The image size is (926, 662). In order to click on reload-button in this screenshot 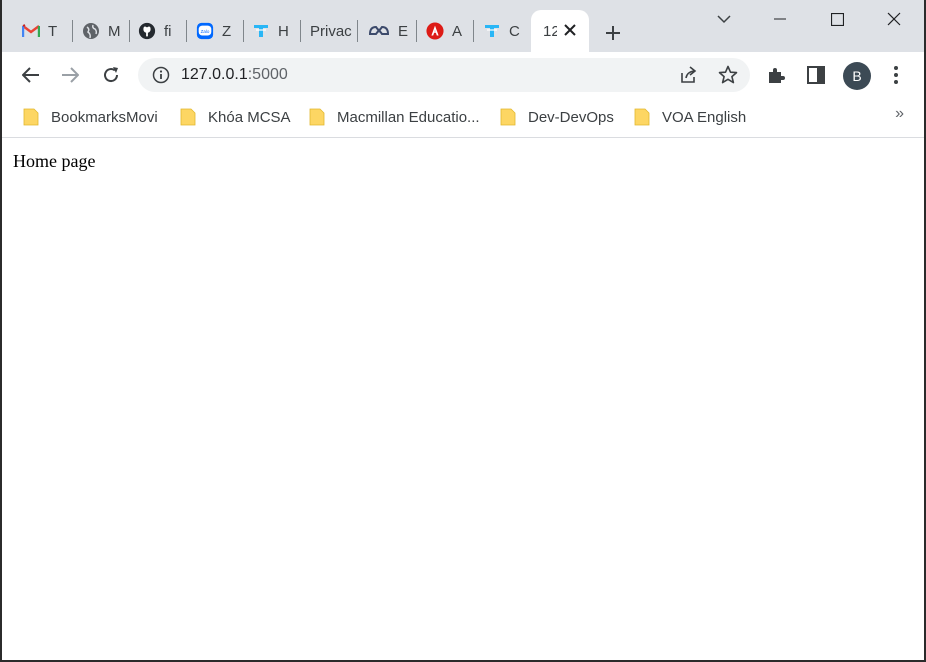, I will do `click(111, 75)`.